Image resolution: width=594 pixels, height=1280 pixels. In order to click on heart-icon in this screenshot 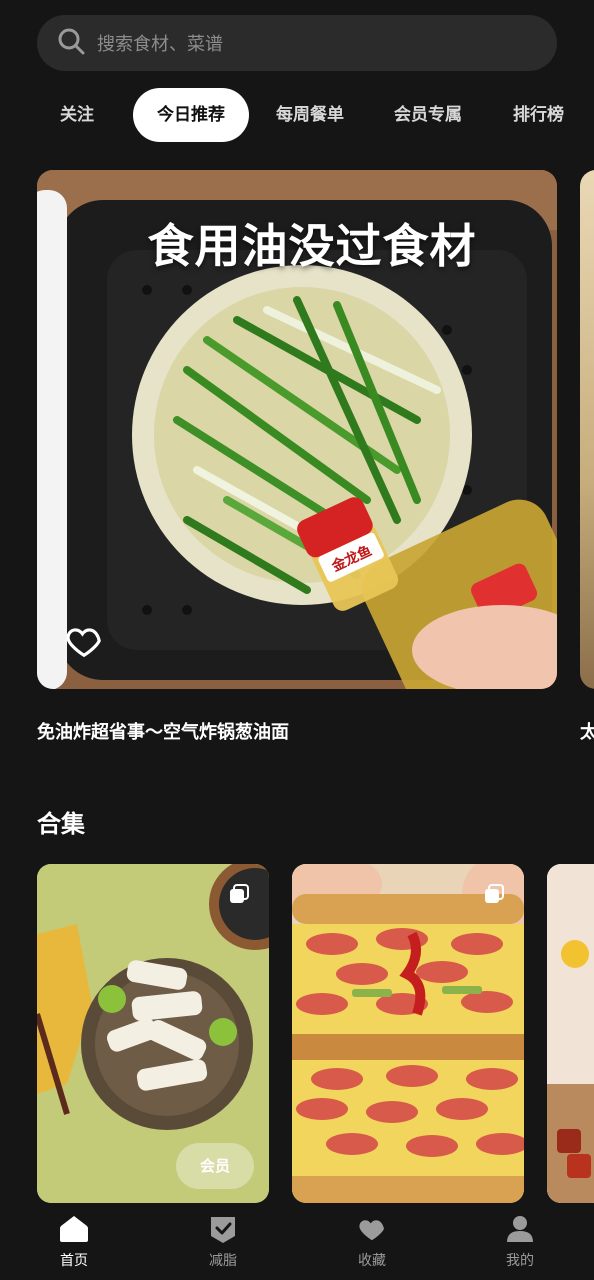, I will do `click(372, 1229)`.